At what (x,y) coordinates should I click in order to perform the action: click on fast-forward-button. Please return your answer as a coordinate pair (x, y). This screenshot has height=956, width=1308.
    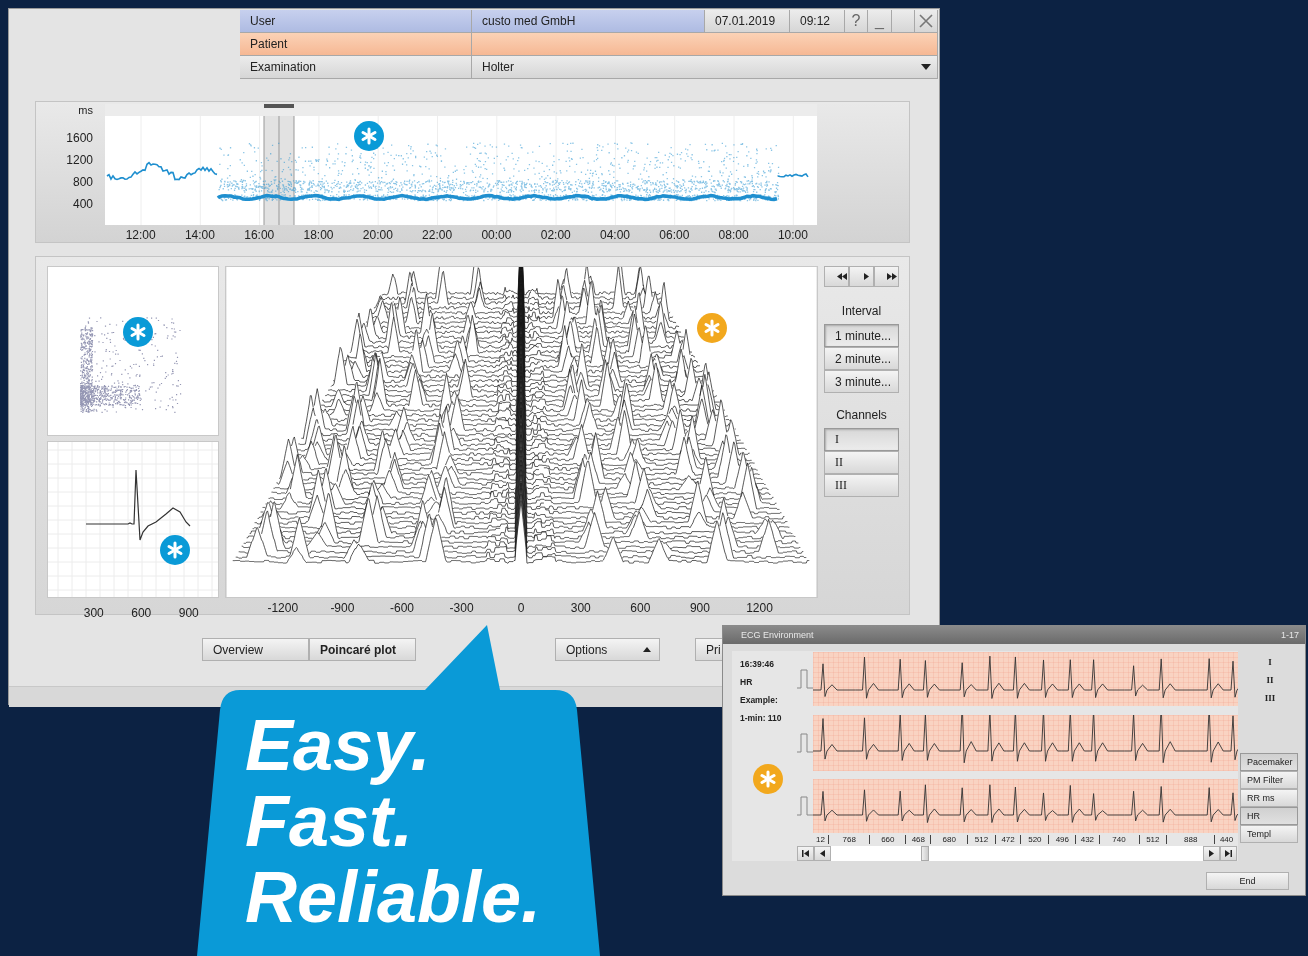
    Looking at the image, I should click on (886, 276).